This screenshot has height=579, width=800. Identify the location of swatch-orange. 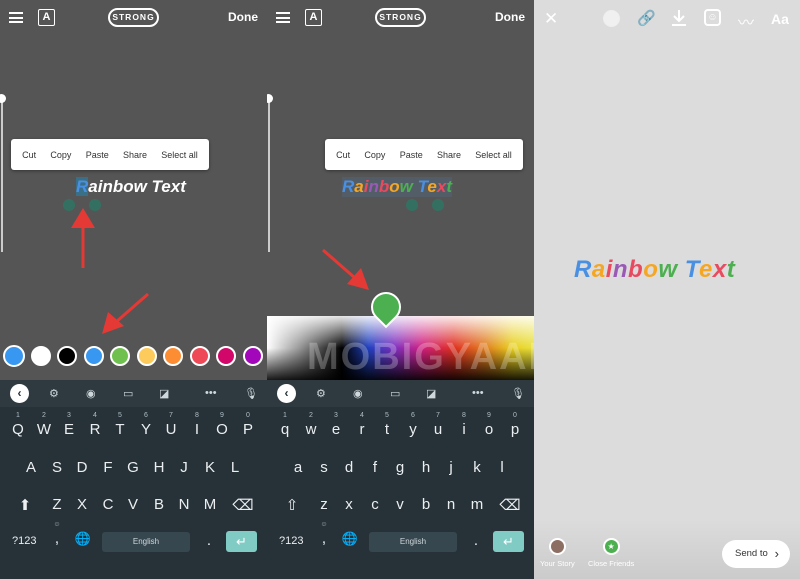
(173, 356).